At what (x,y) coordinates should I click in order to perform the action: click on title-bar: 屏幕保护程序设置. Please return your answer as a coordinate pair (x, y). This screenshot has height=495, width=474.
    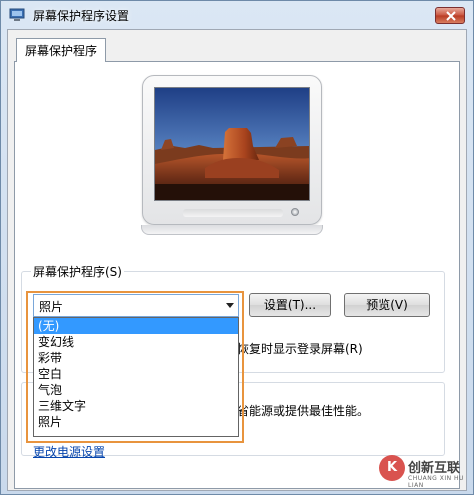
    Looking at the image, I should click on (237, 15).